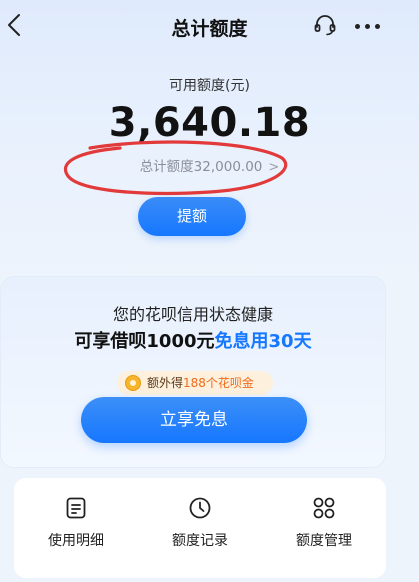 The image size is (419, 582). I want to click on usage-details-label: 使用明细, so click(76, 541).